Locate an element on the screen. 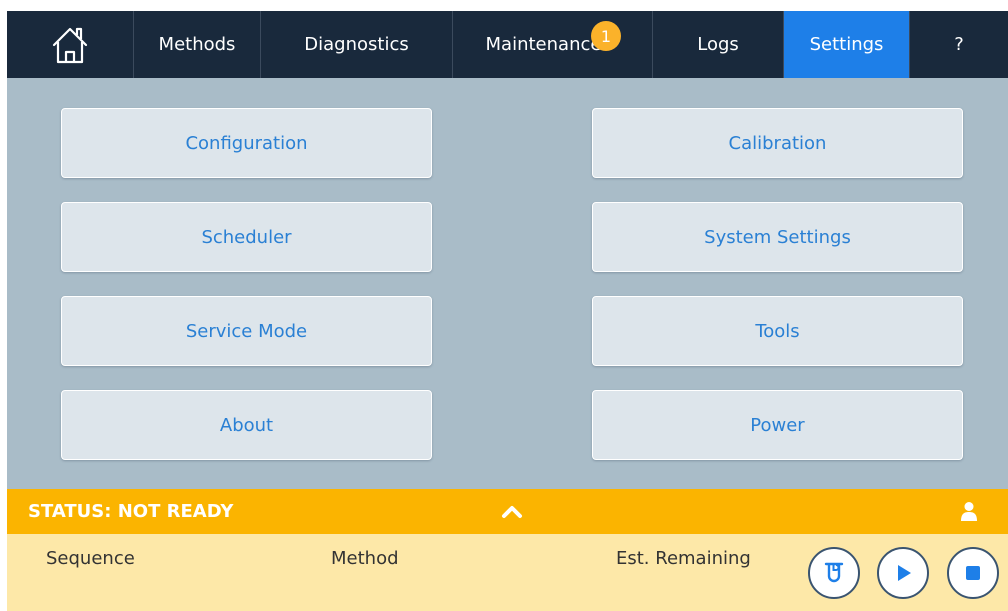  tab-diagnostics: Diagnostics is located at coordinates (357, 44).